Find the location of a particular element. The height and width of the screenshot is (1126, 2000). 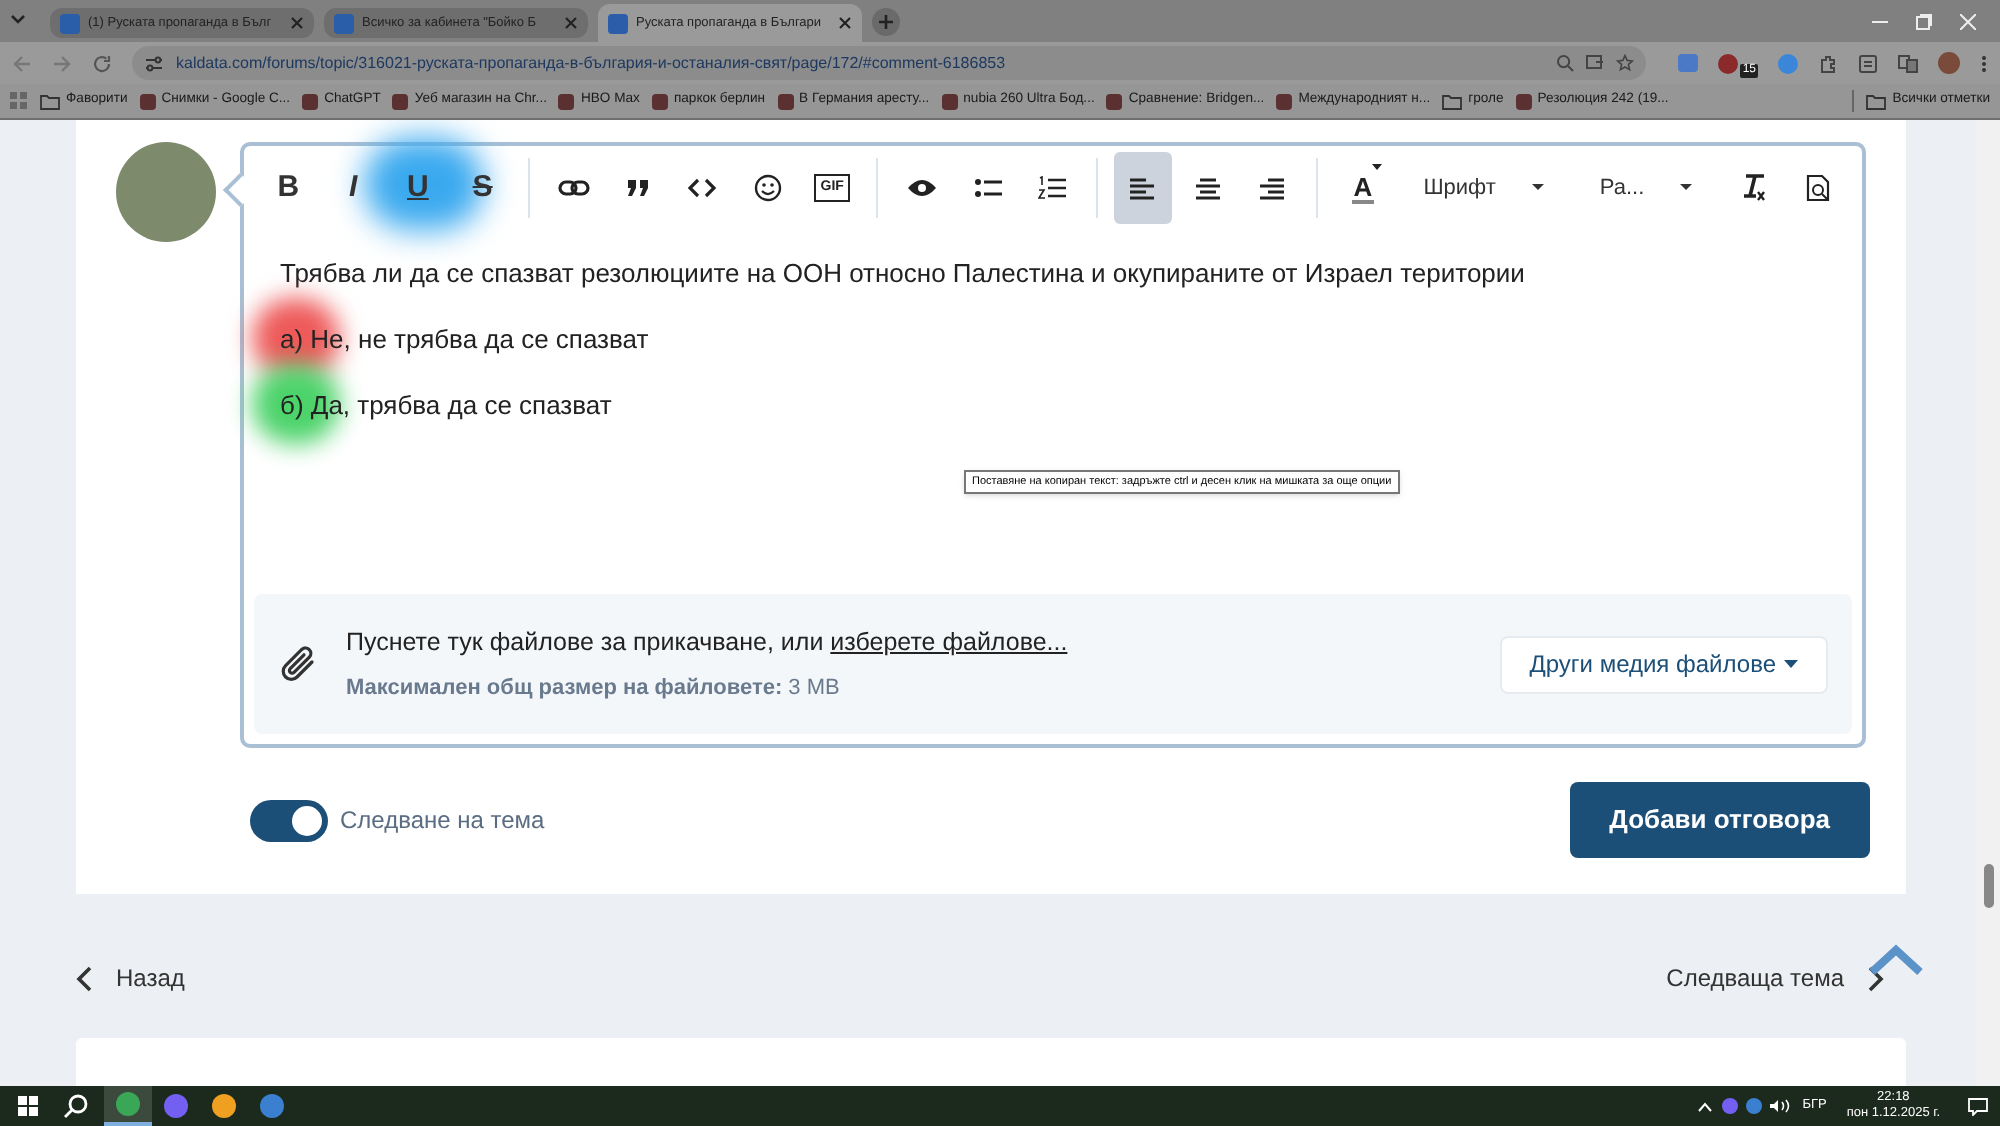

taskbar-app is located at coordinates (128, 1106).